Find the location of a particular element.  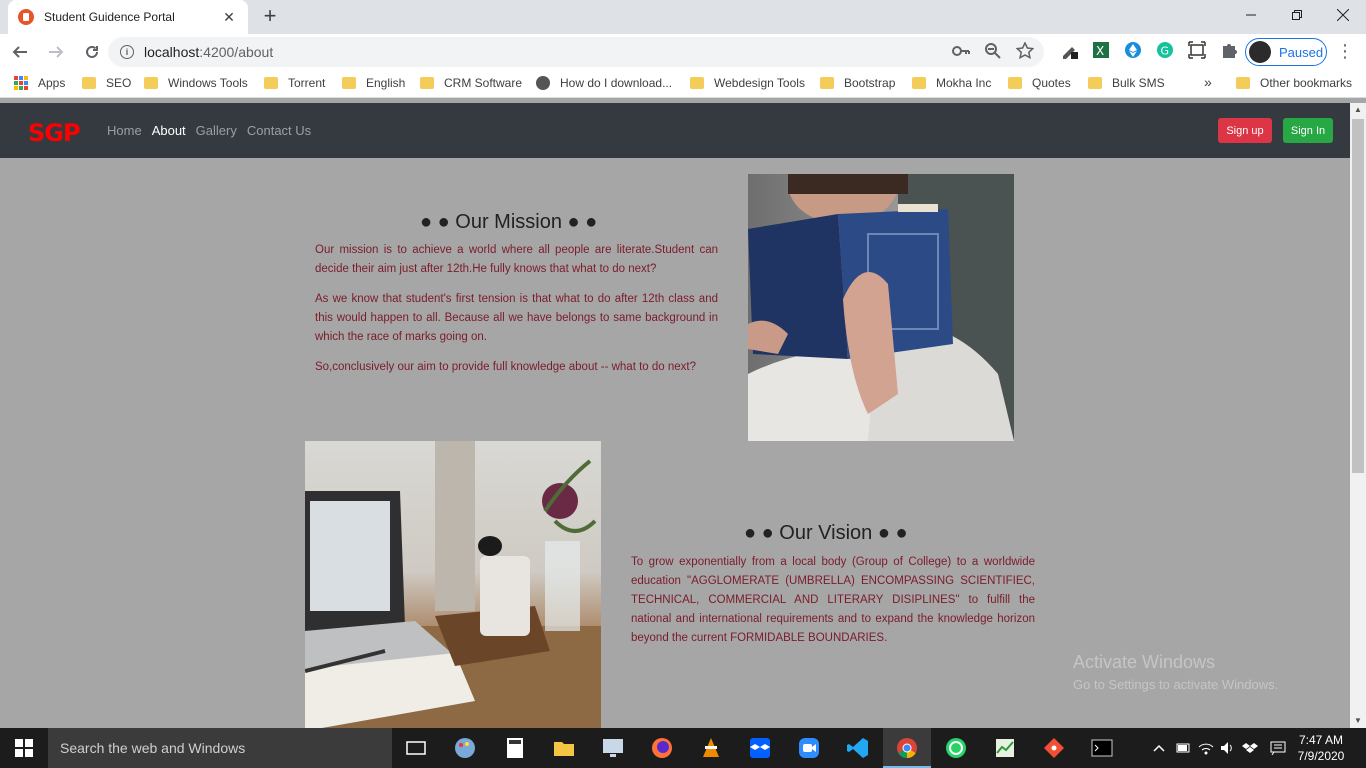

site-info-icon: i is located at coordinates (127, 52).